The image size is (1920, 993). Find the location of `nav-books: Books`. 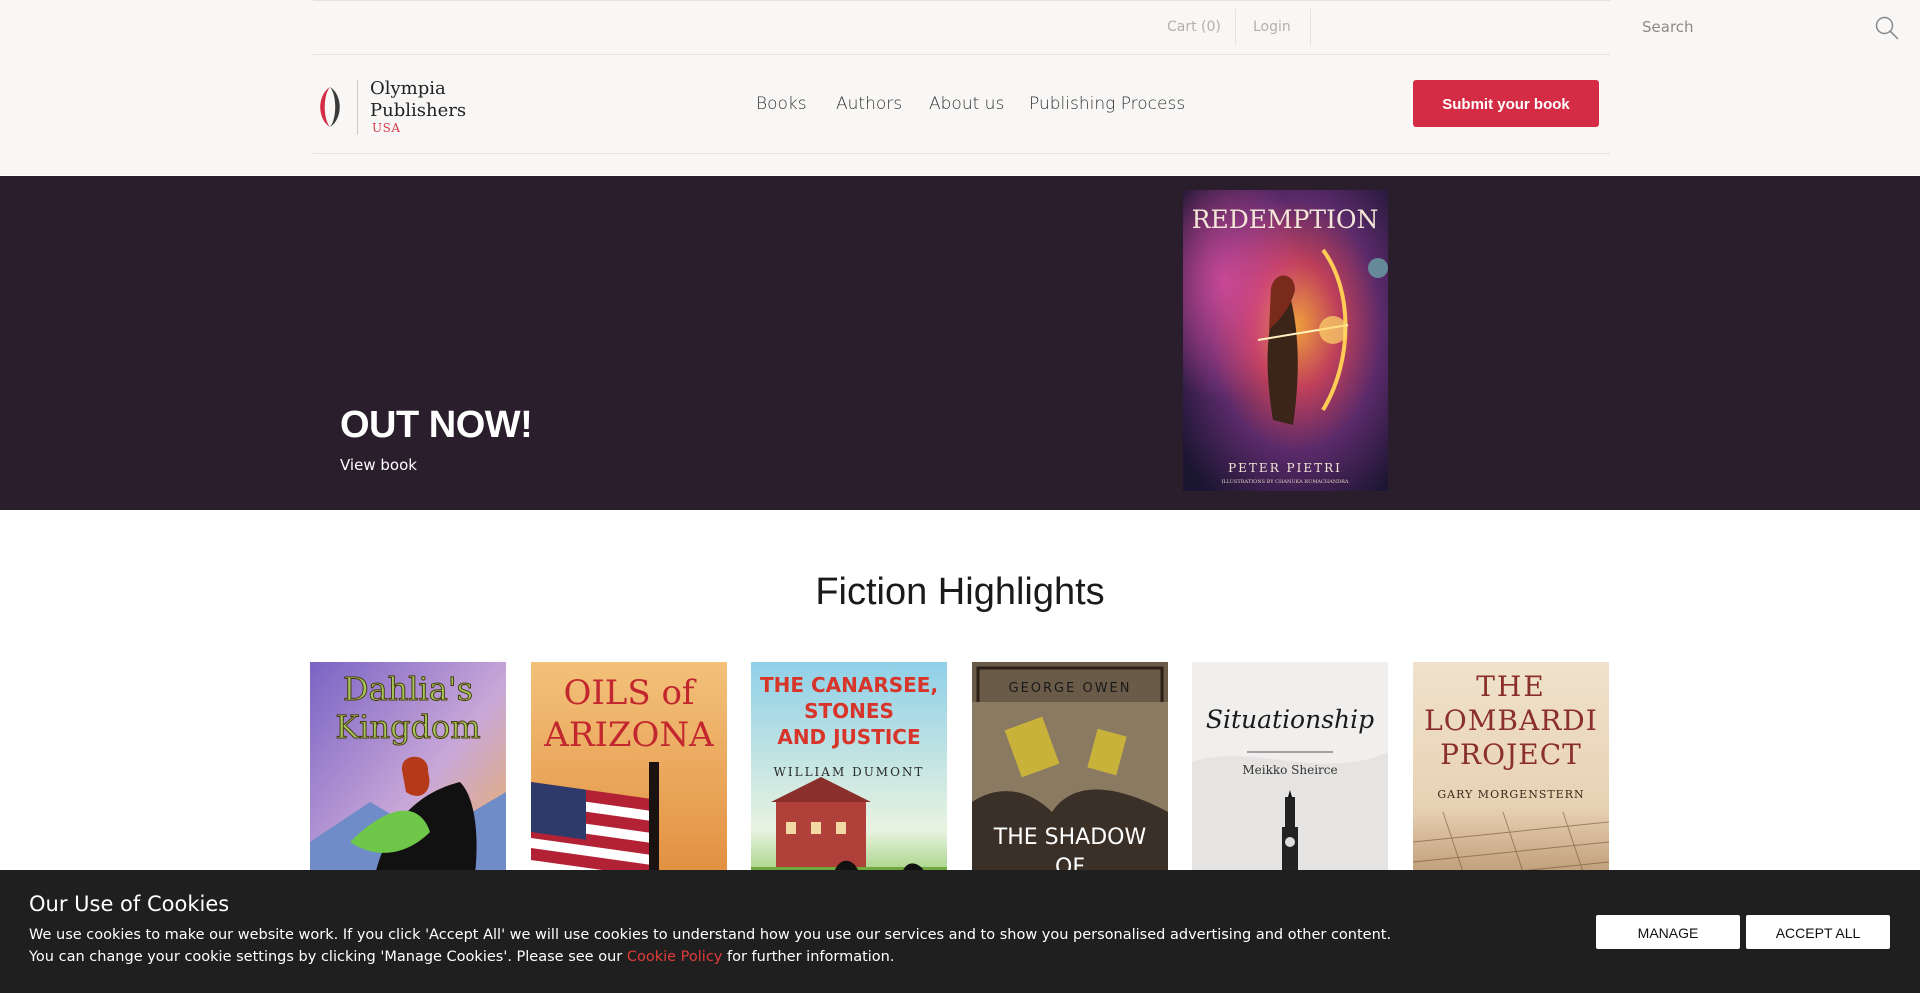

nav-books: Books is located at coordinates (781, 104).